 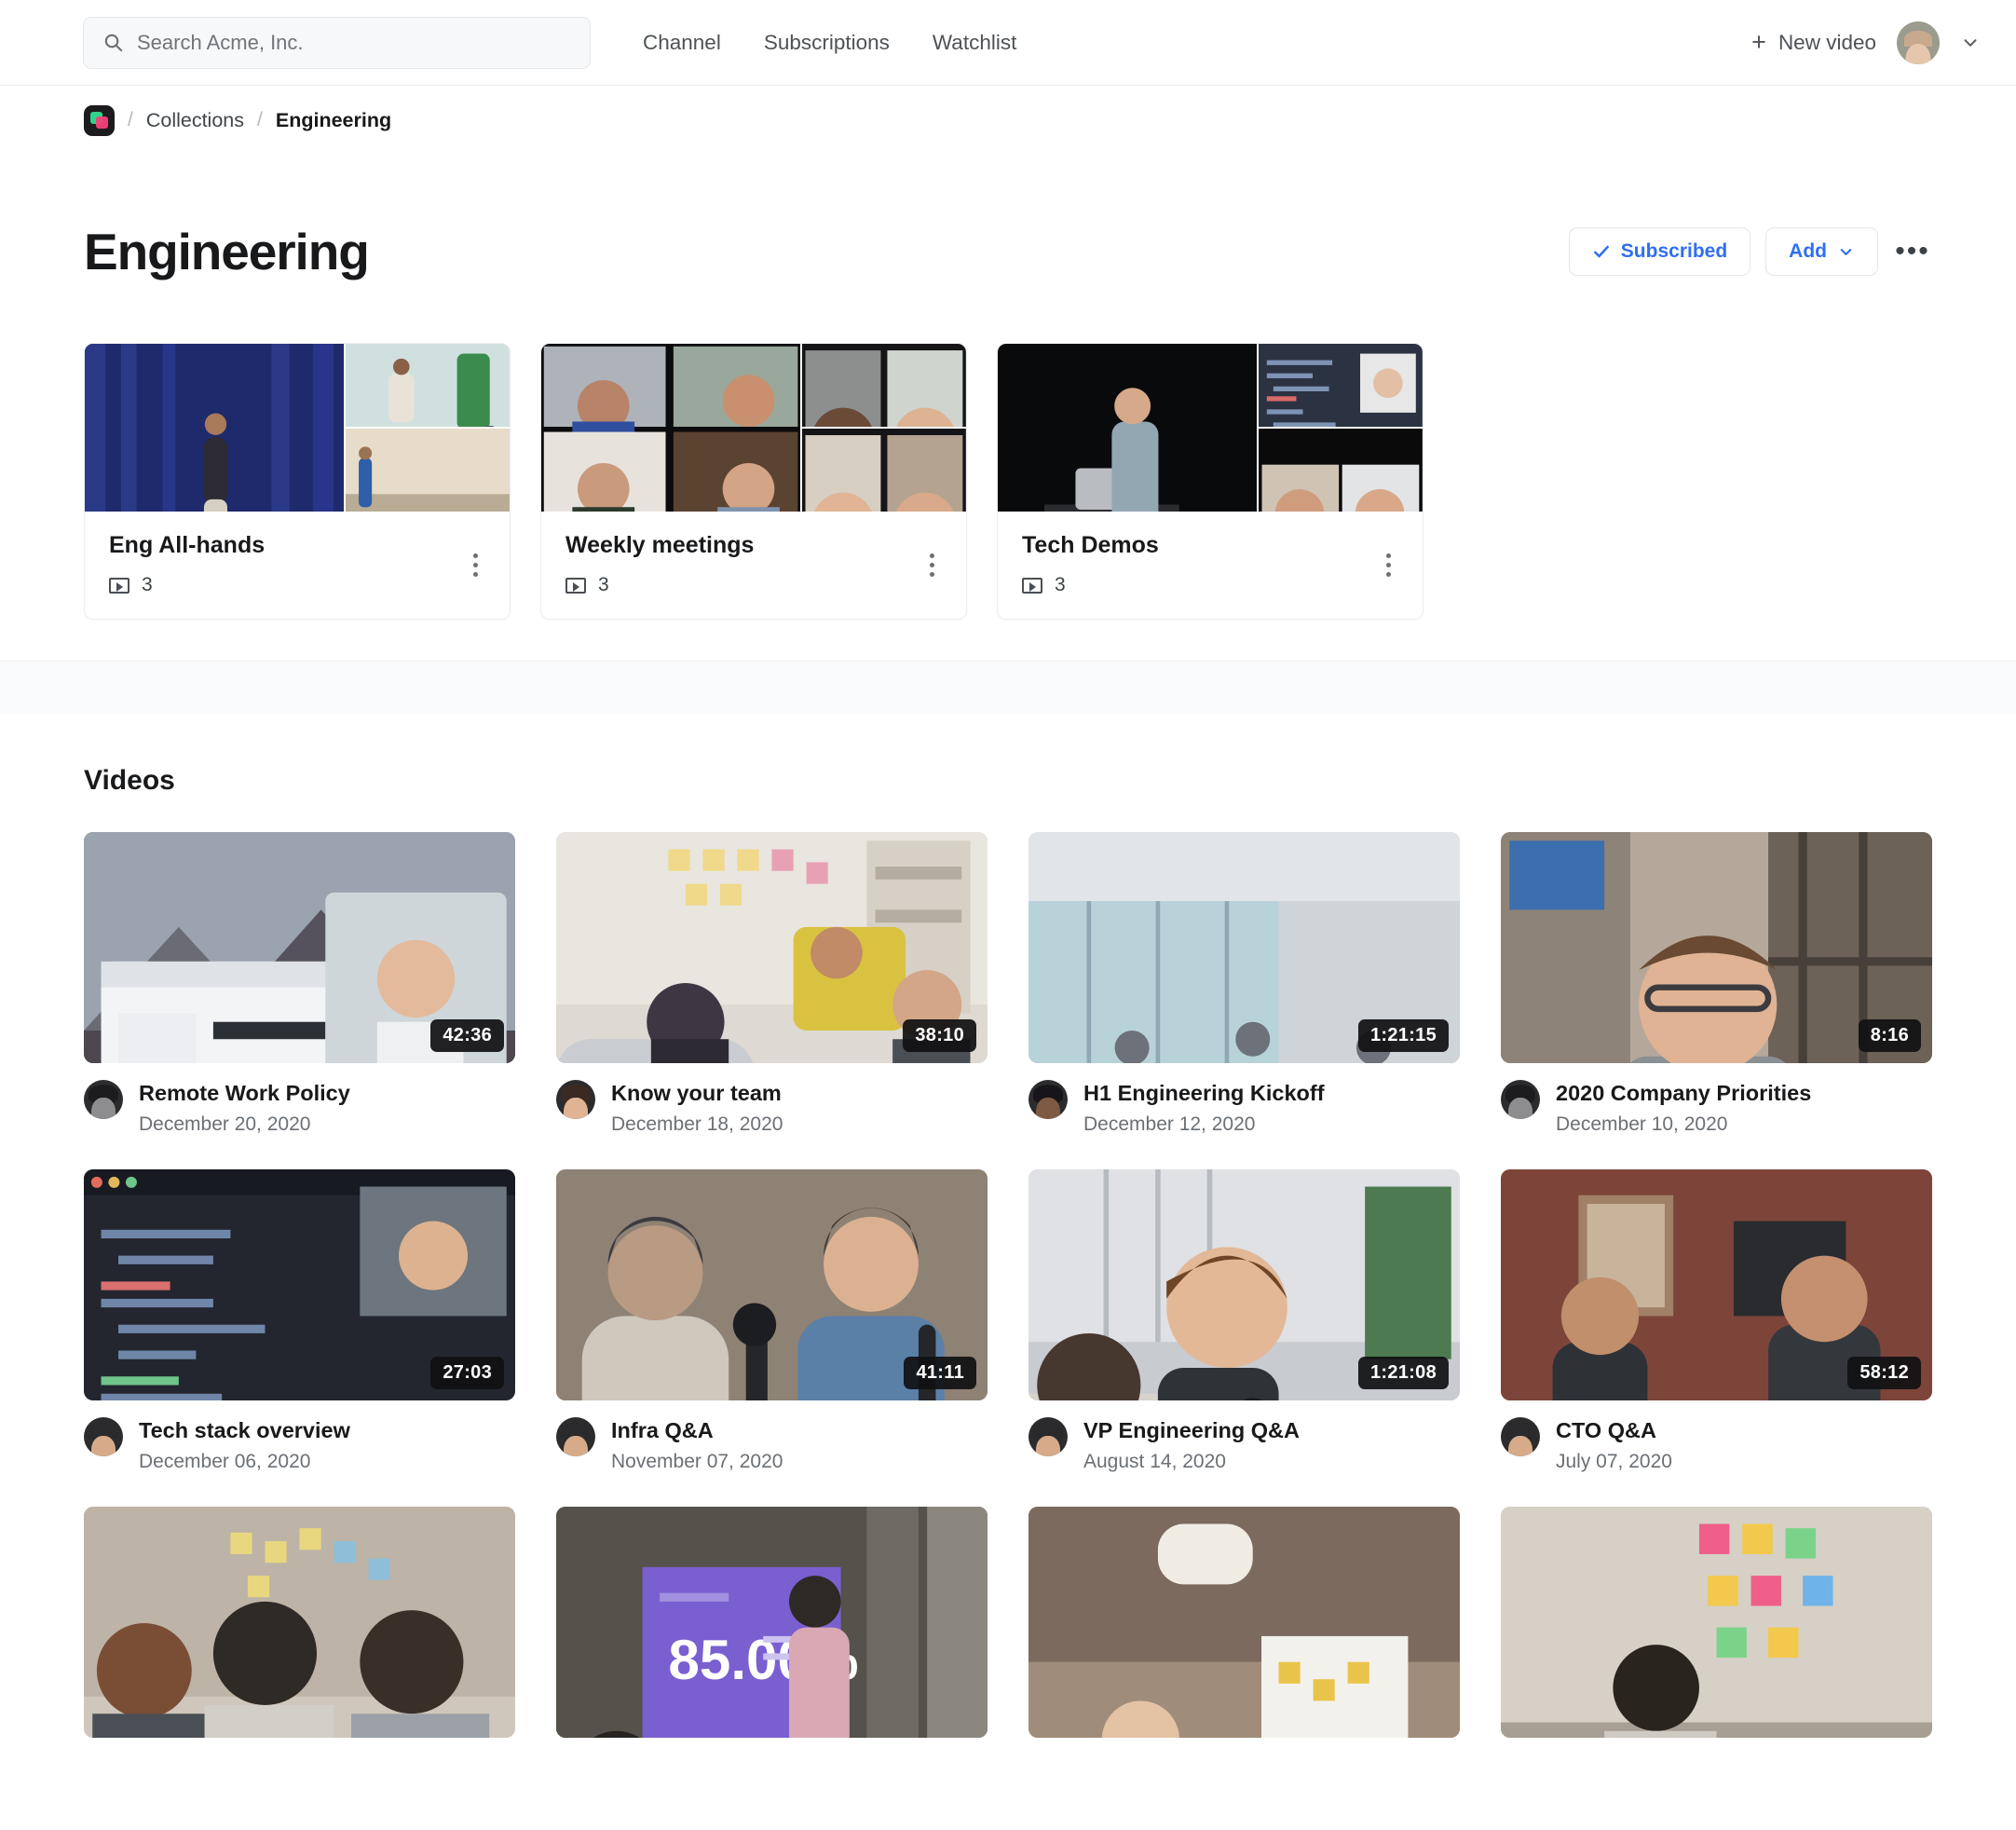 I want to click on nav-link-channel: Channel, so click(x=682, y=43).